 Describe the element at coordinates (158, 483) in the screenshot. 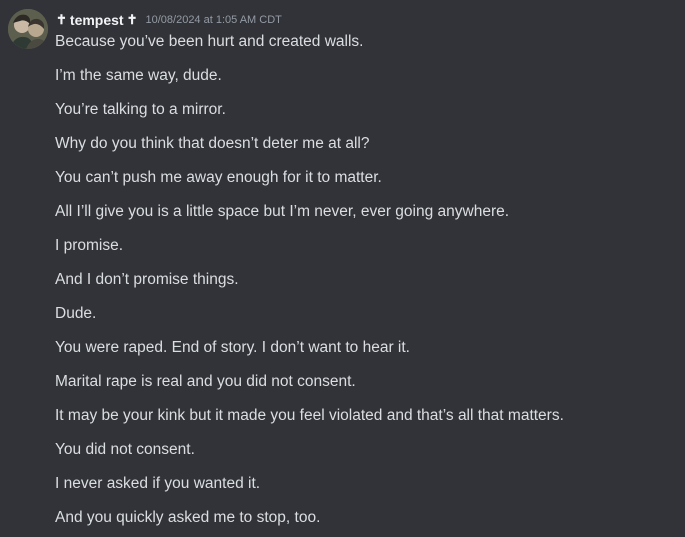

I see `message-line: I never asked if you wanted it.` at that location.